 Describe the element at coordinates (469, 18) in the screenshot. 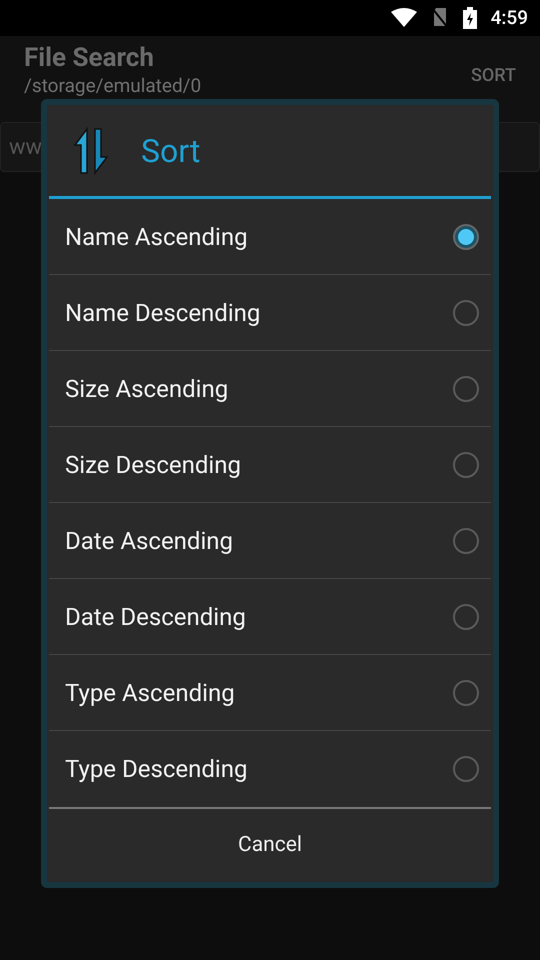

I see `battery-charging-icon` at that location.